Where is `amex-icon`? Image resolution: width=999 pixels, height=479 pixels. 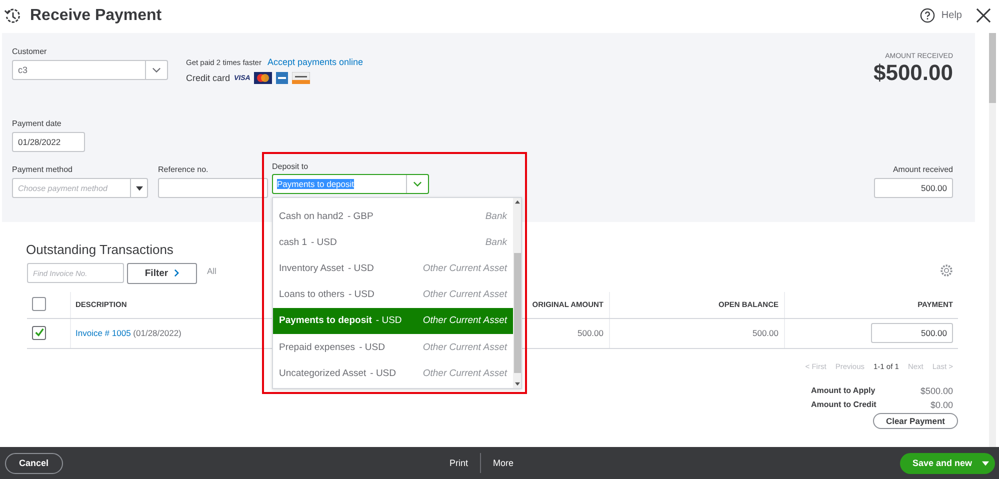
amex-icon is located at coordinates (282, 78).